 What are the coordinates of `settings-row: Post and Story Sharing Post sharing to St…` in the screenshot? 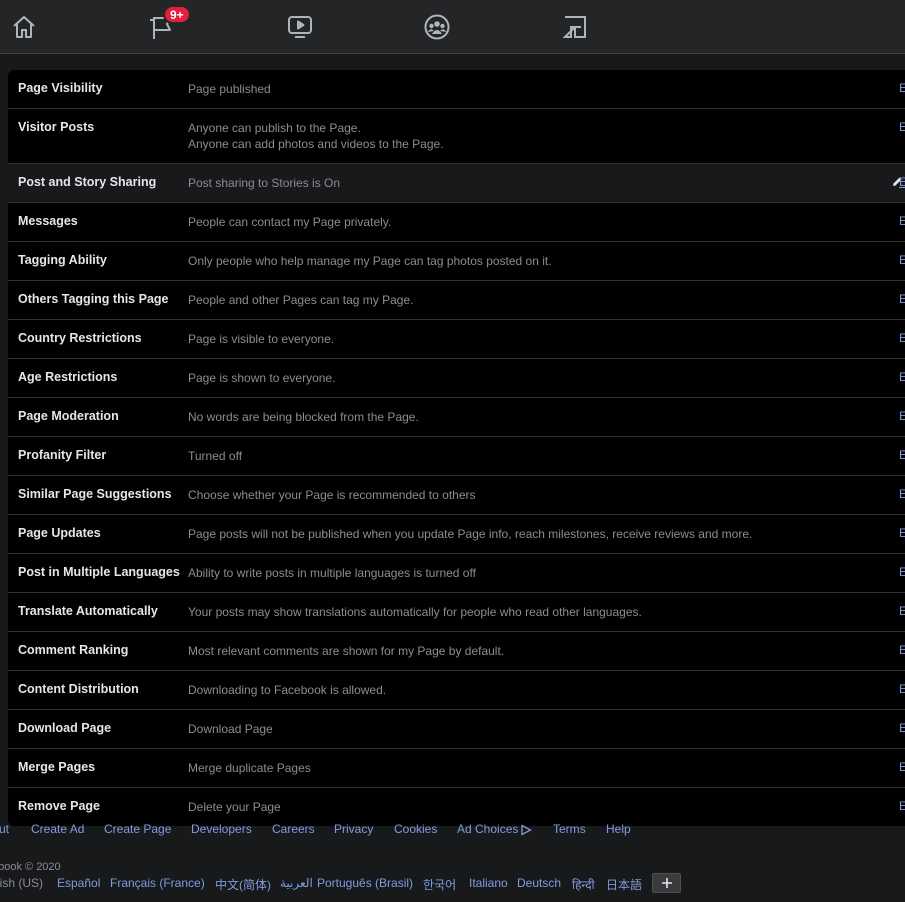 It's located at (456, 183).